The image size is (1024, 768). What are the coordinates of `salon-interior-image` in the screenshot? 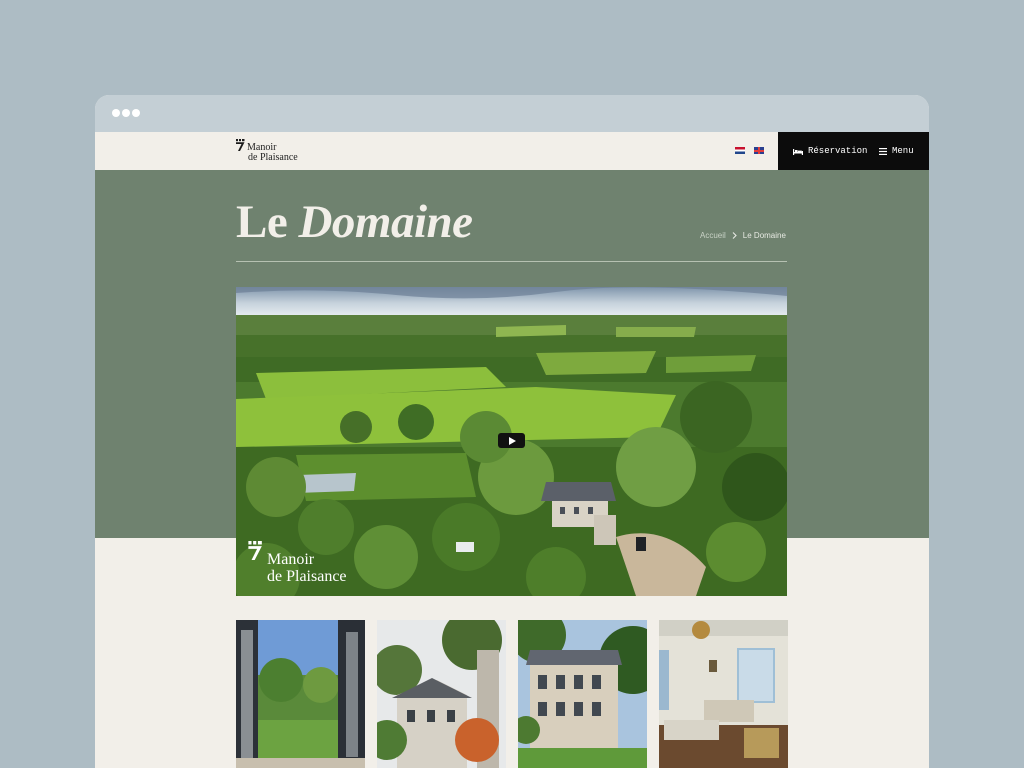 It's located at (723, 694).